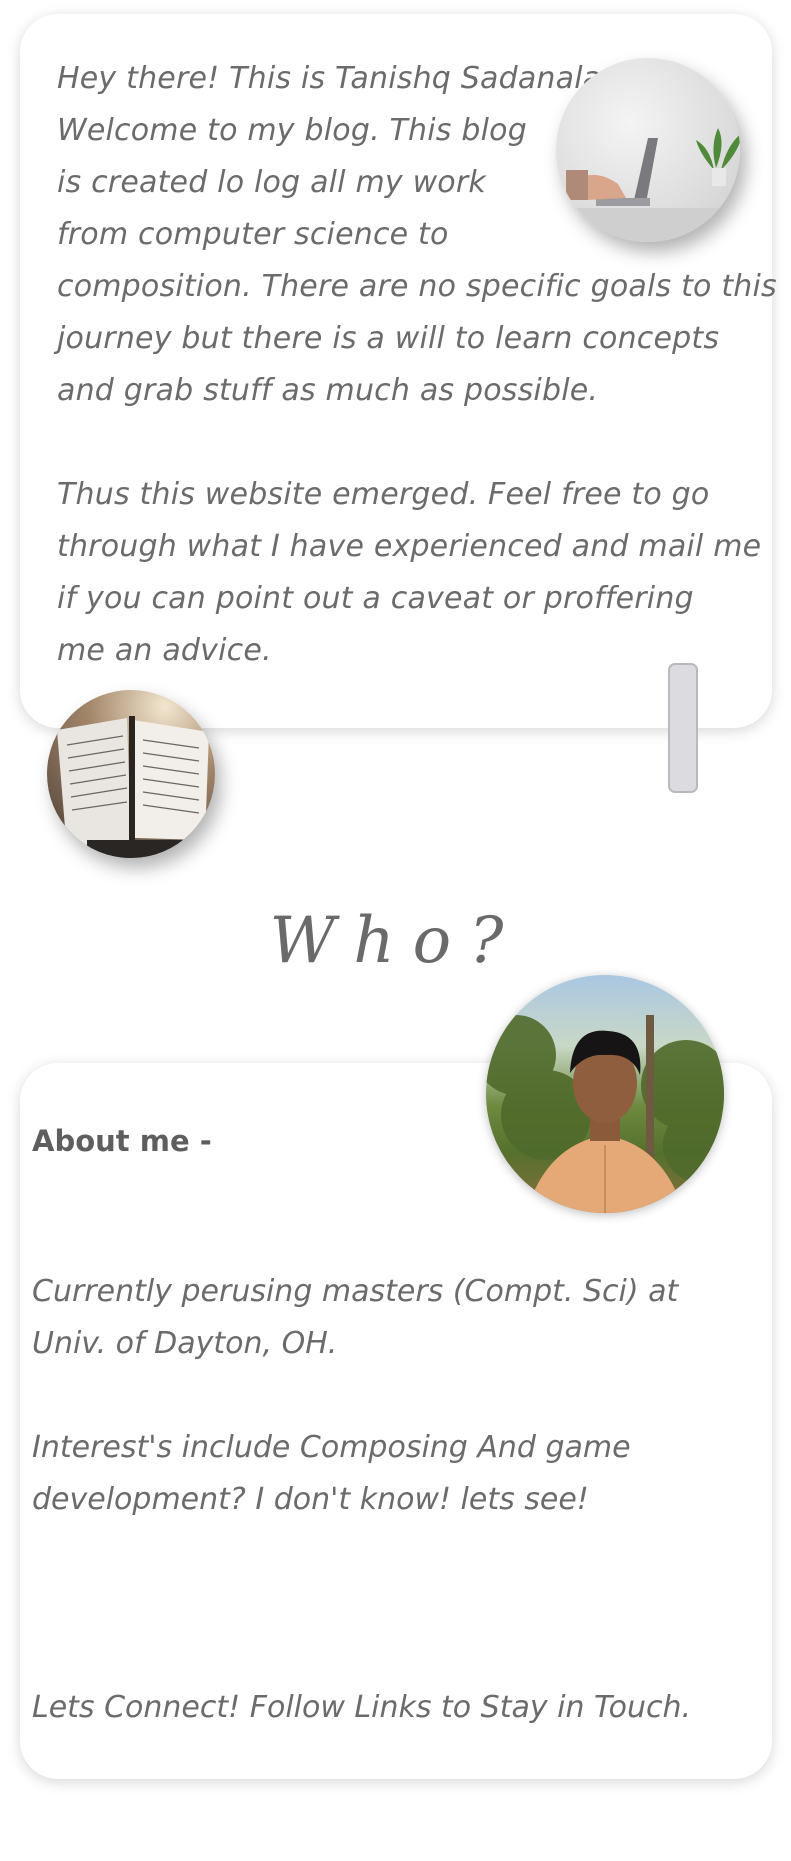 This screenshot has width=791, height=1861. I want to click on about-text-line: development? I don't know! lets see!, so click(310, 1499).